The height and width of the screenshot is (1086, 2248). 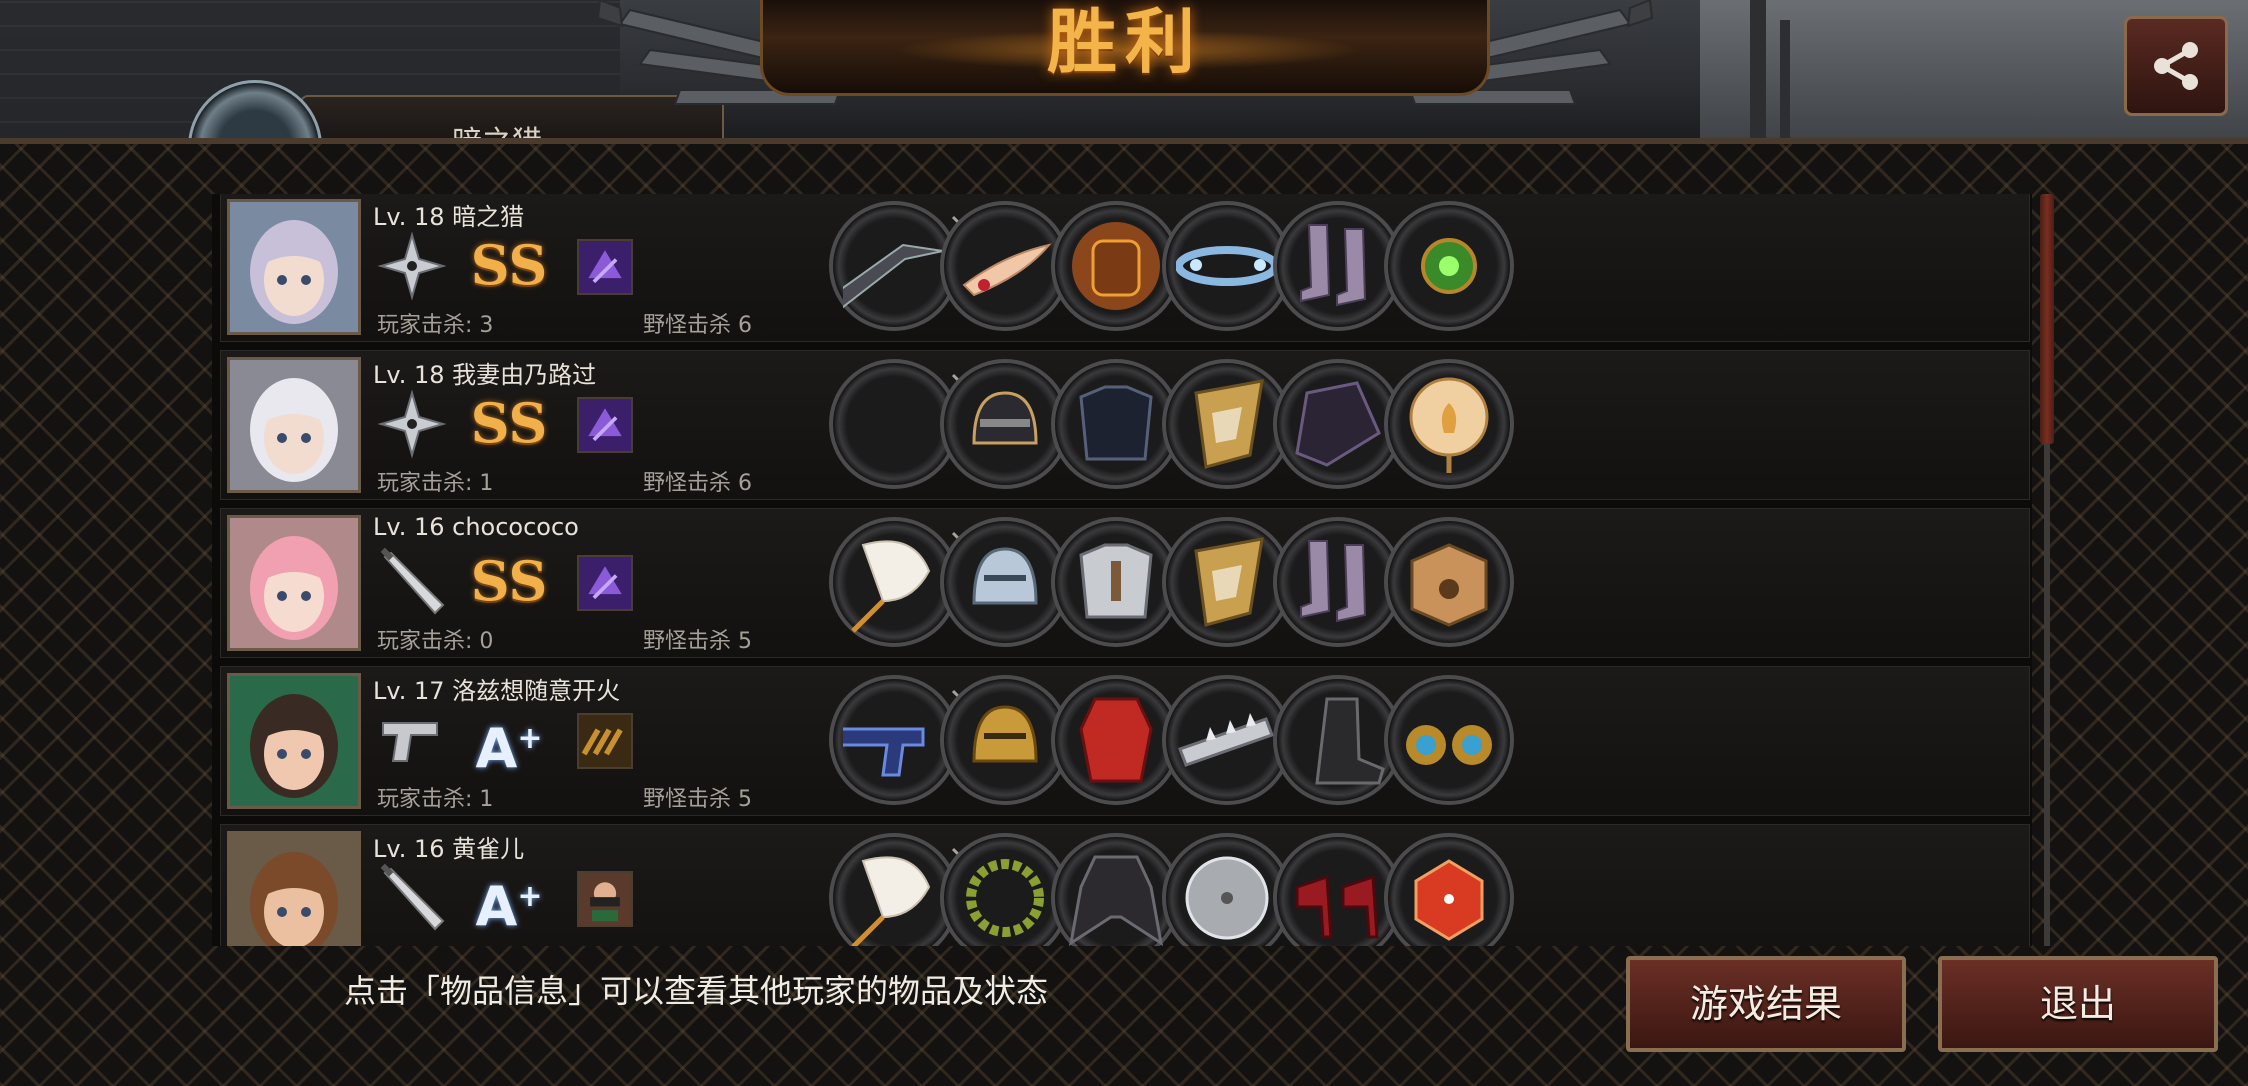 What do you see at coordinates (412, 740) in the screenshot?
I see `pistol-icon` at bounding box center [412, 740].